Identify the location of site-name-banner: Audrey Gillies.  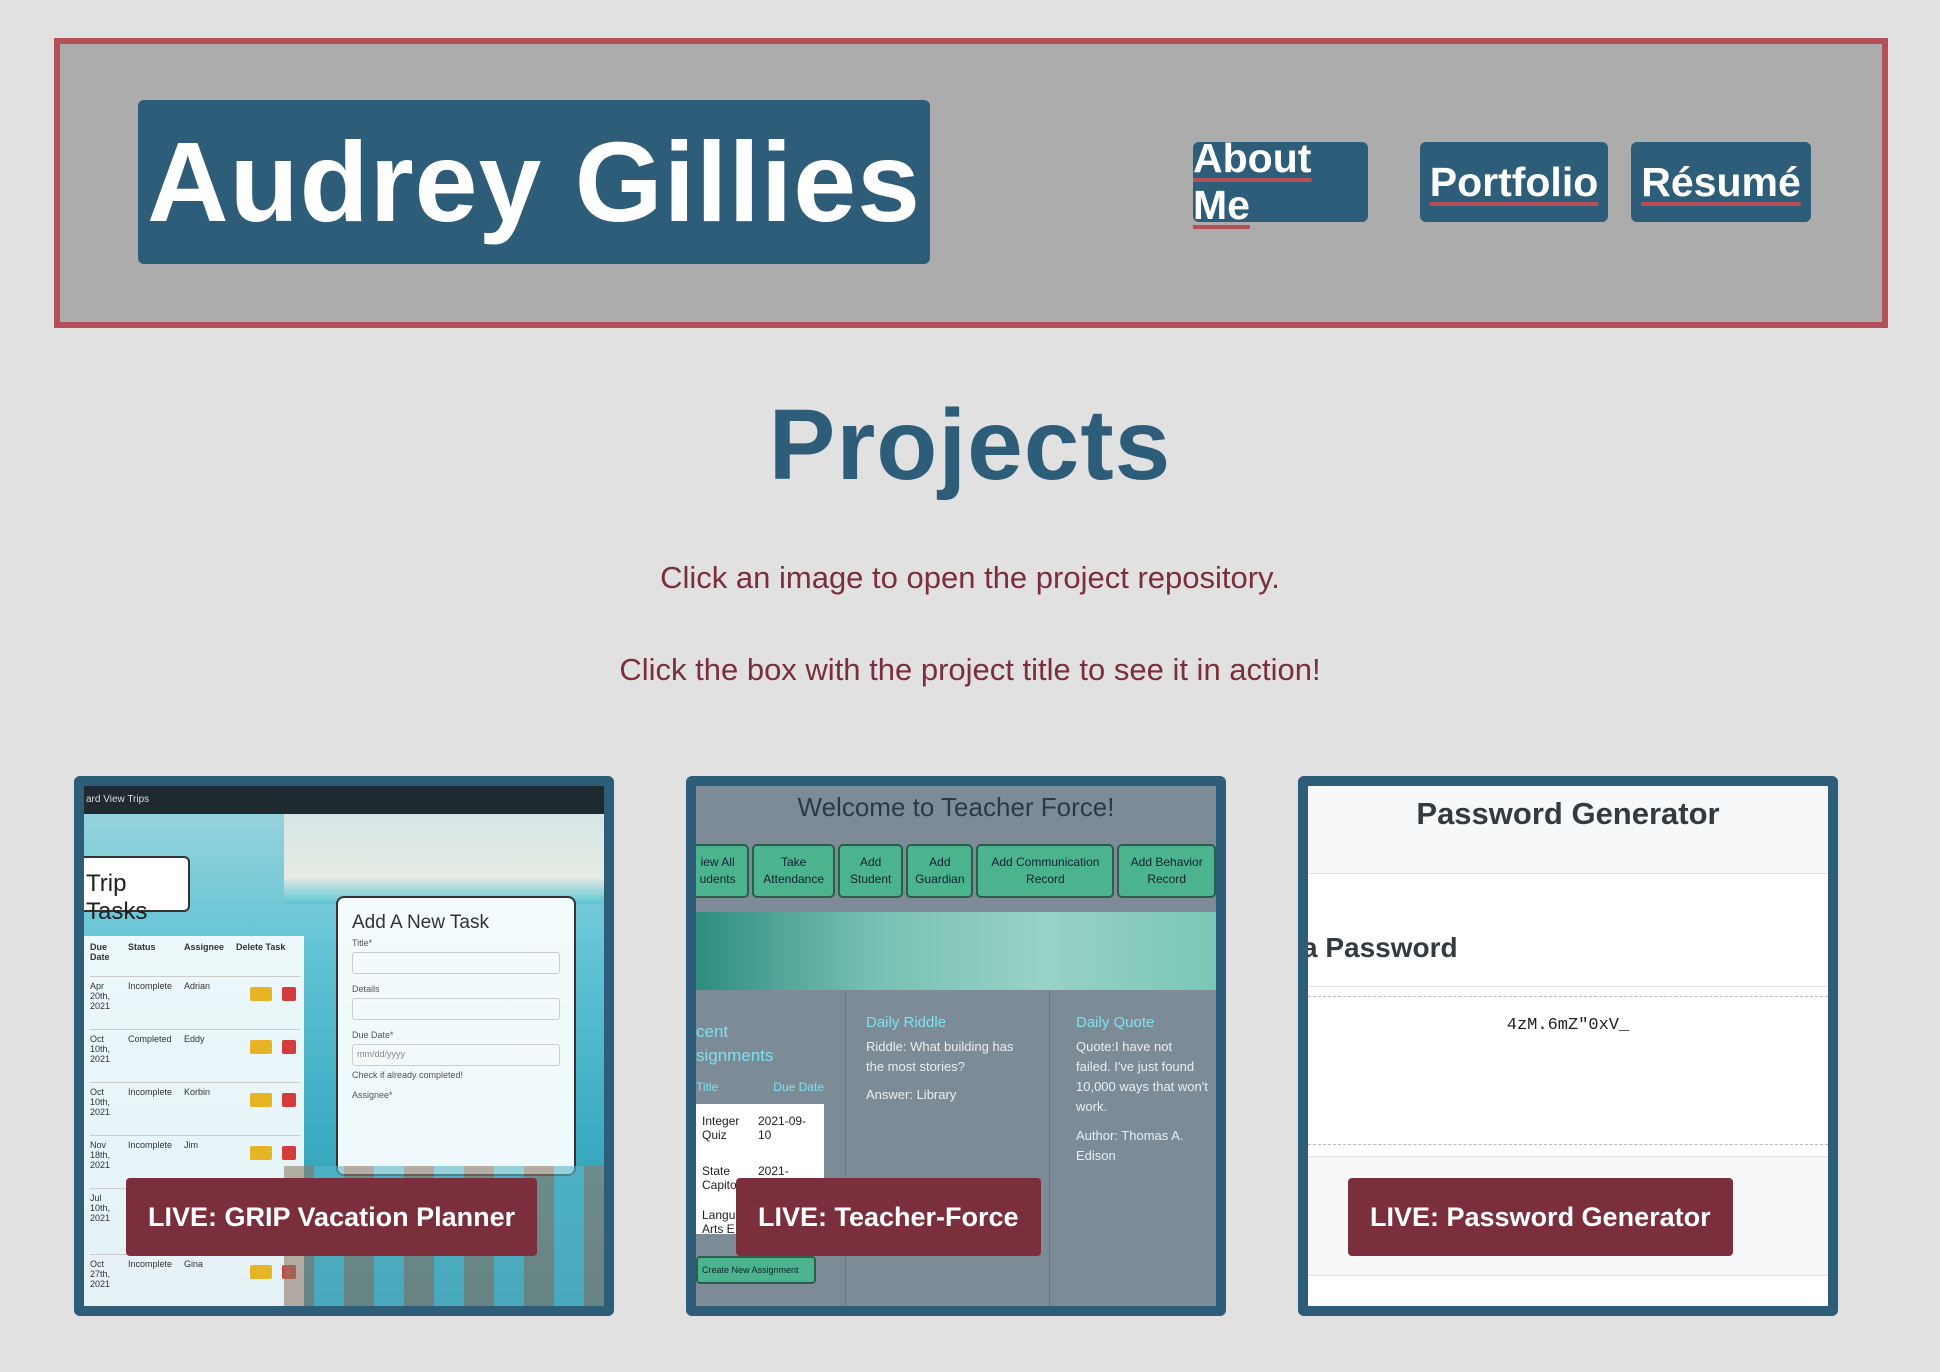
(534, 182).